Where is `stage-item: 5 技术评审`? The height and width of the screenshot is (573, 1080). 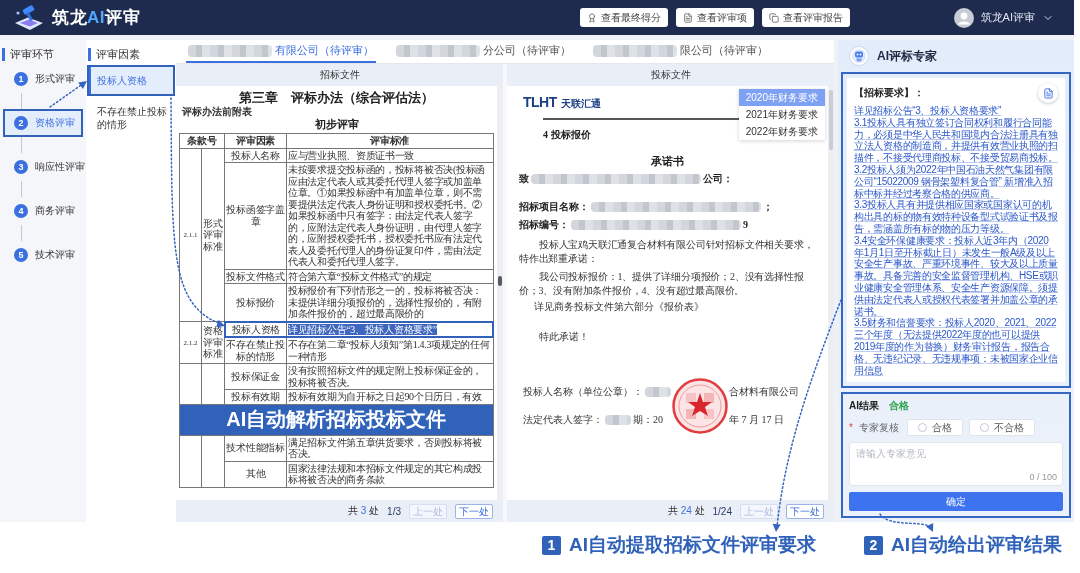 stage-item: 5 技术评审 is located at coordinates (43, 255).